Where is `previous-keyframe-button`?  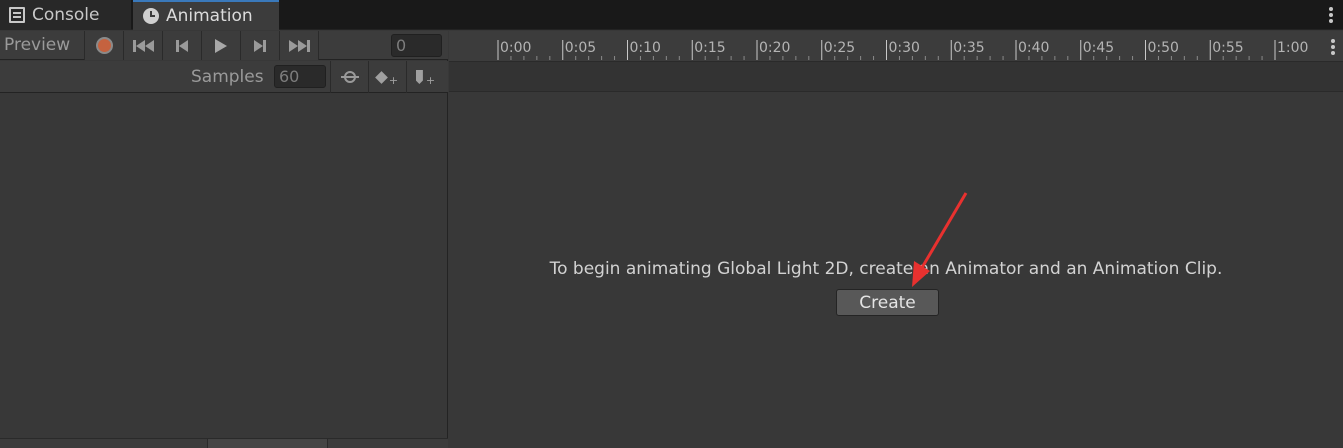 previous-keyframe-button is located at coordinates (182, 45).